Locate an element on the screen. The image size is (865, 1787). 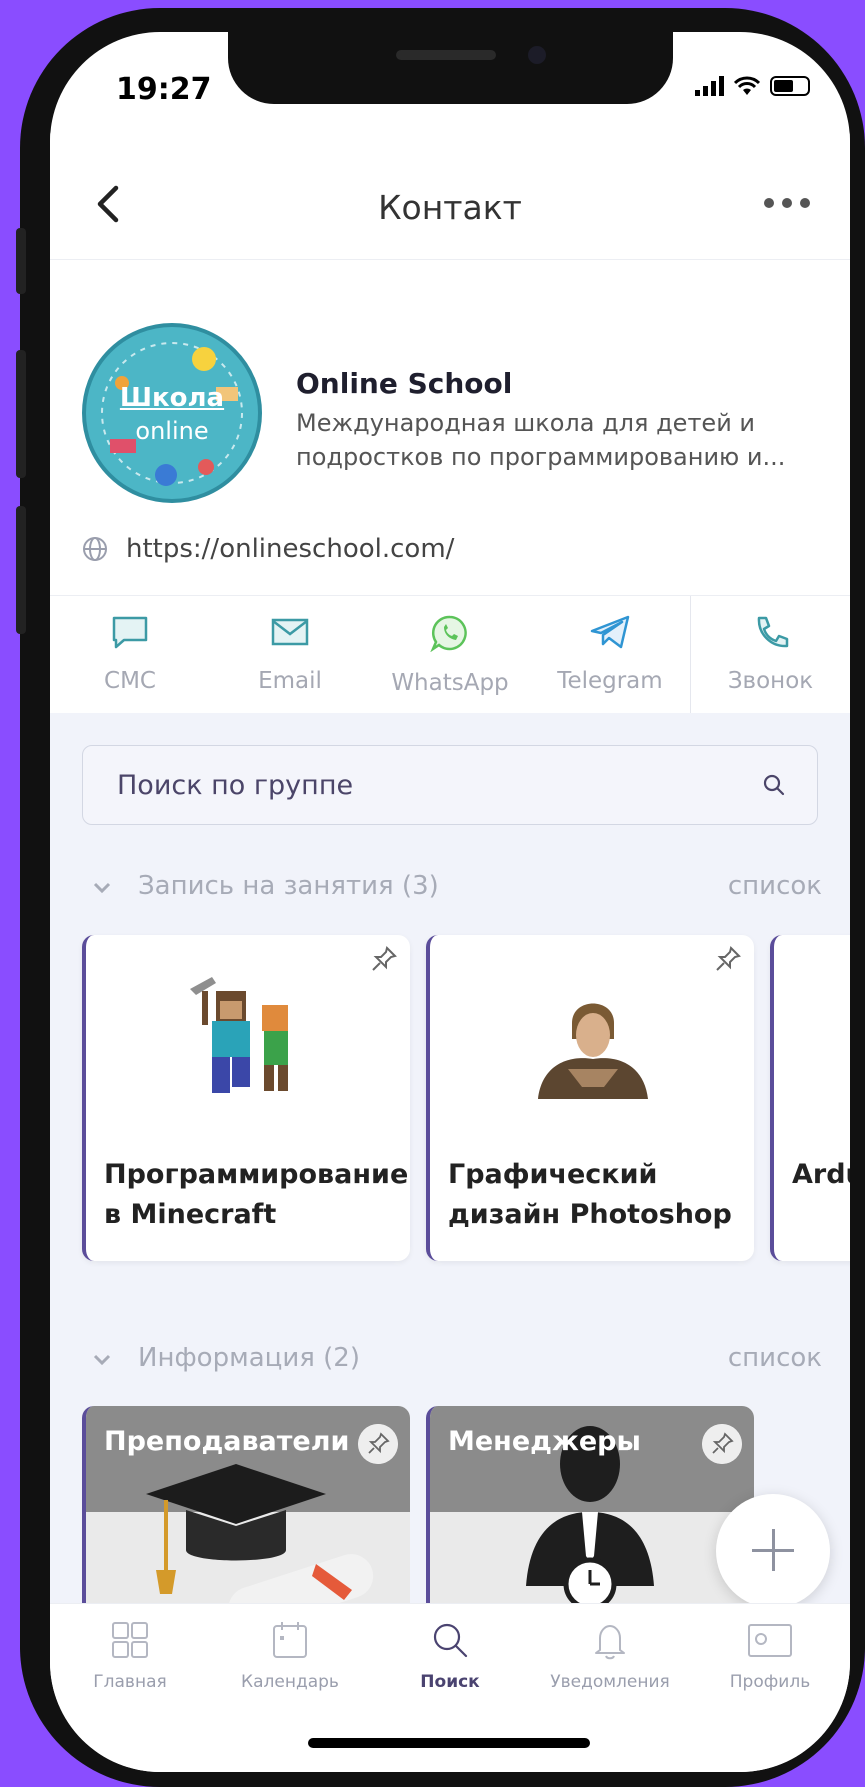
action-label: Звонок is located at coordinates (770, 681).